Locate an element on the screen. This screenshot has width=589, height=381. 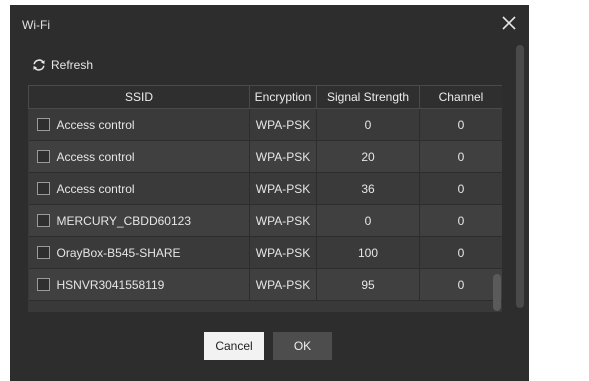
cancel-button: Cancel is located at coordinates (234, 346).